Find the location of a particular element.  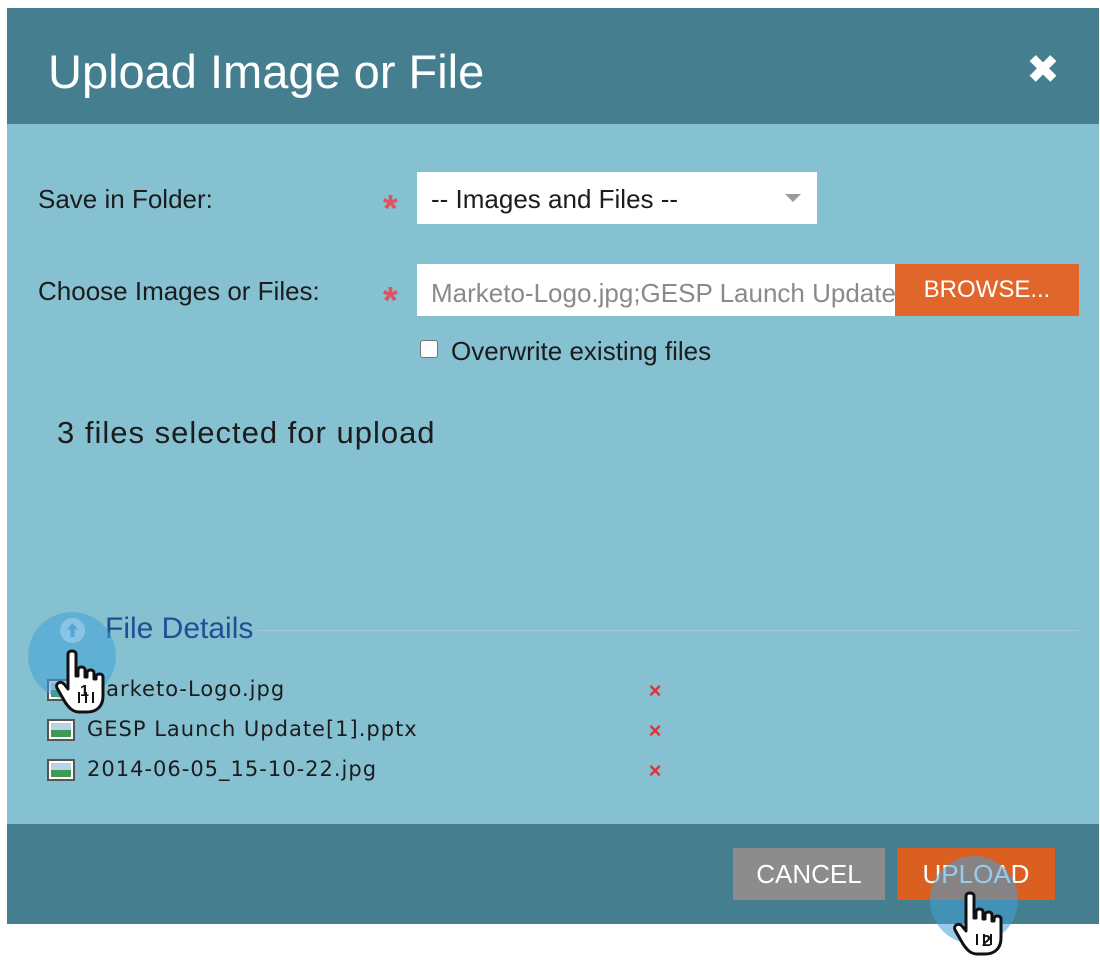

files-selected-status: 3 files selected for upload is located at coordinates (246, 432).